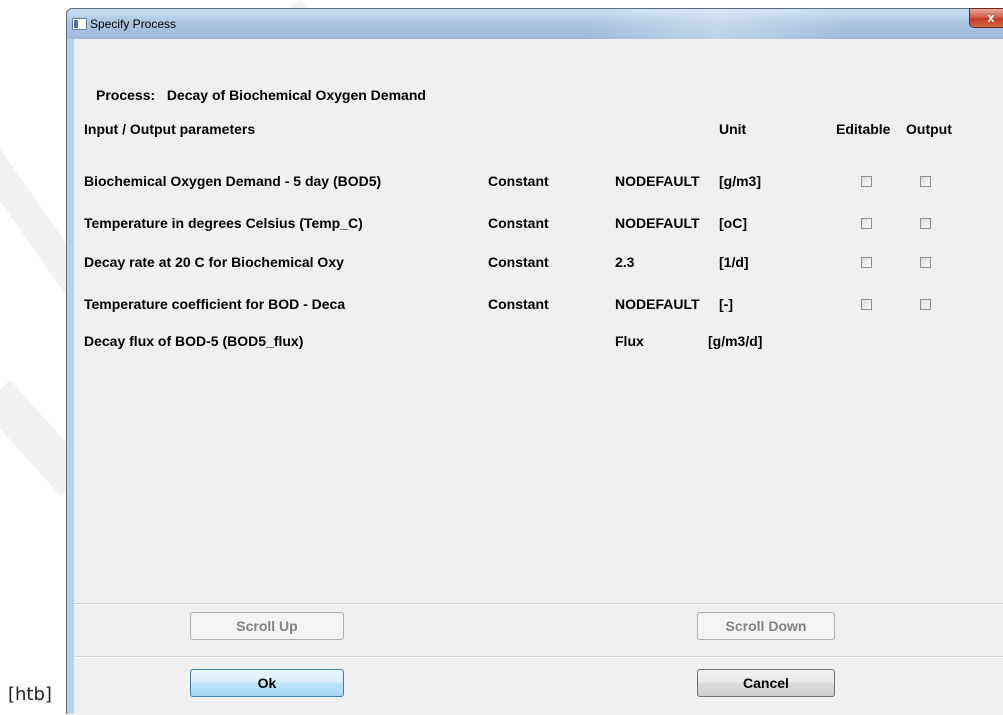 This screenshot has height=715, width=1003. I want to click on param-name: Temperature in degrees Celsius (Temp_C), so click(223, 223).